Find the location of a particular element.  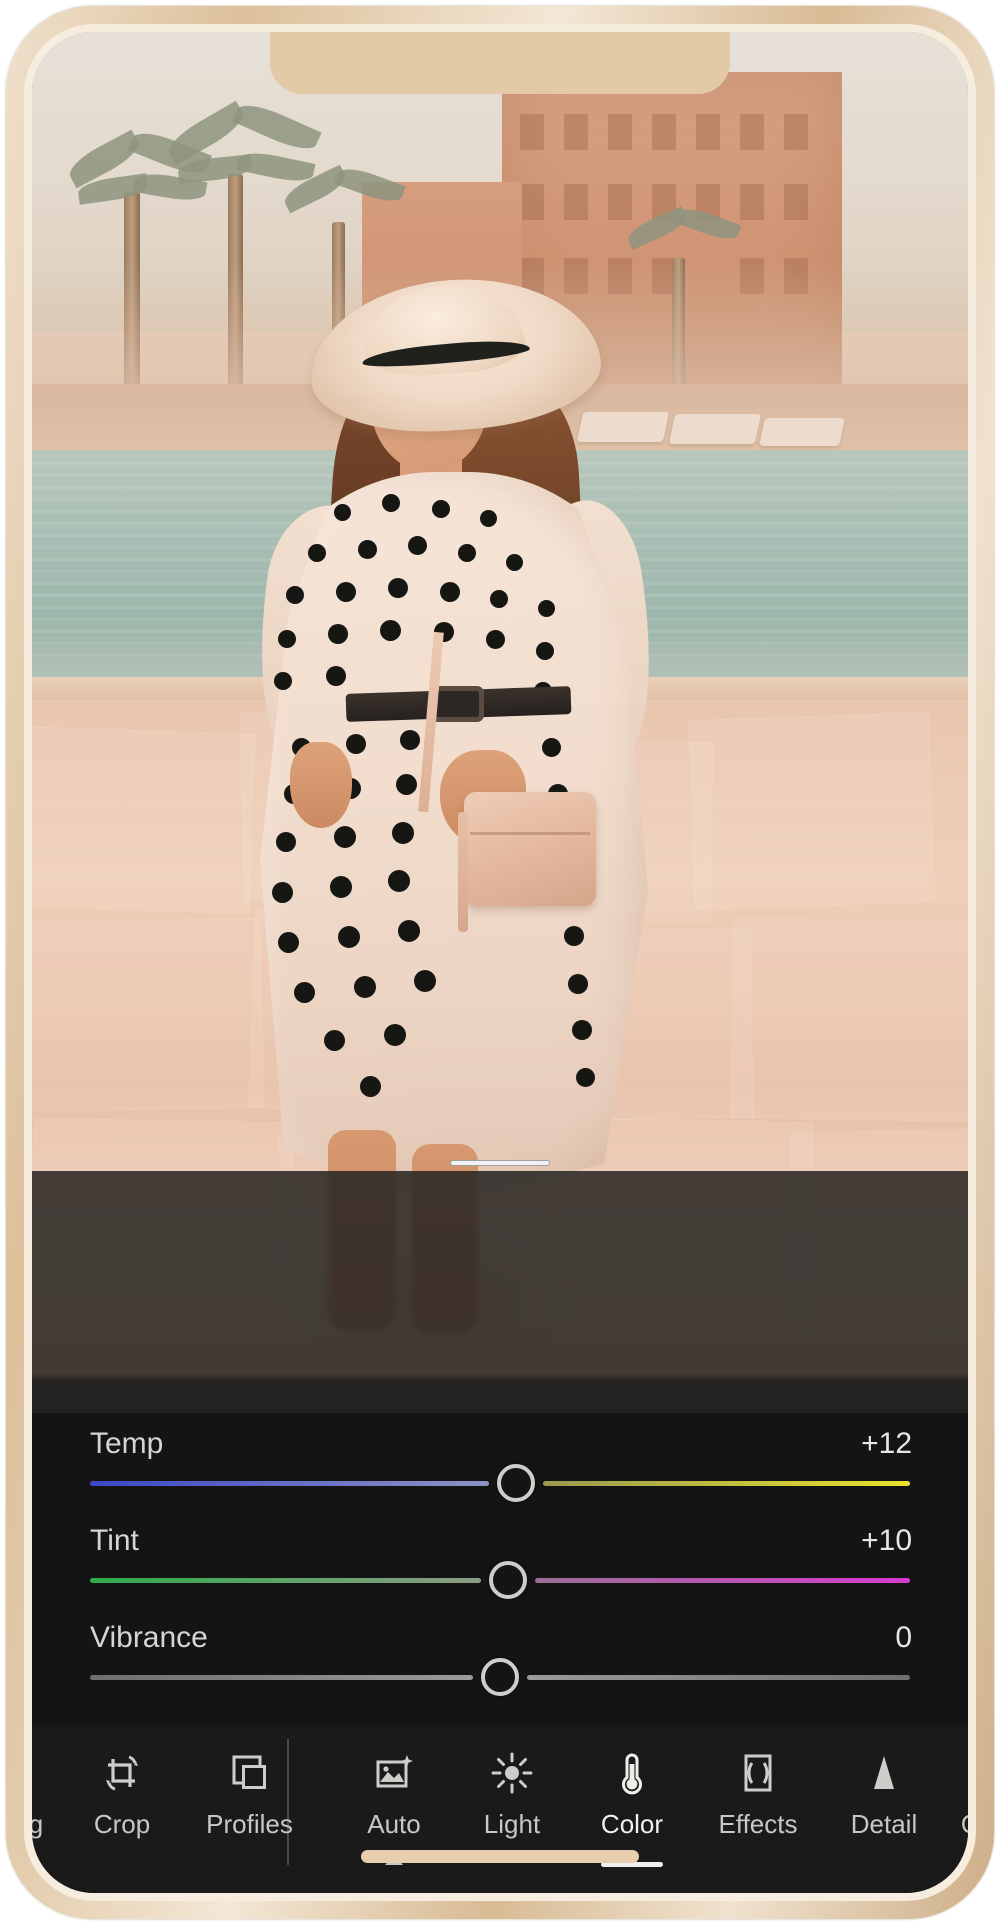

tool-detail-label: Detail is located at coordinates (884, 1824).